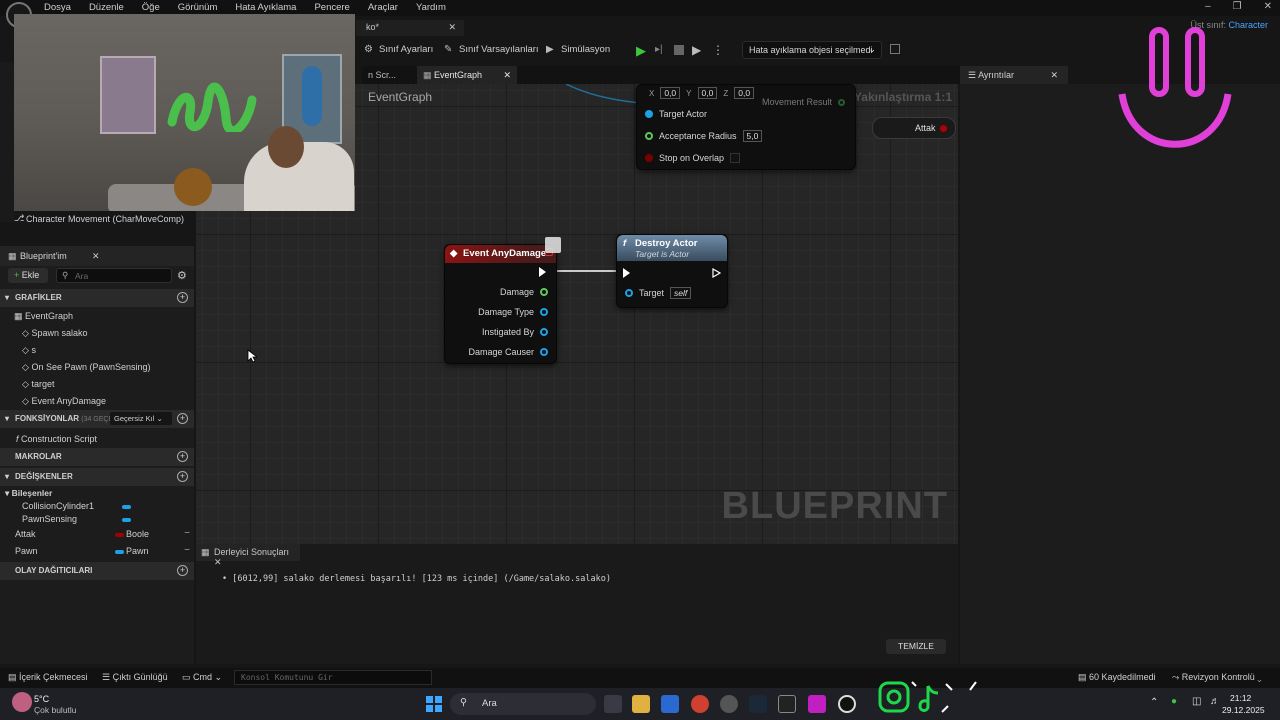  Describe the element at coordinates (1174, 701) in the screenshot. I see `microphone-icon: ●` at that location.